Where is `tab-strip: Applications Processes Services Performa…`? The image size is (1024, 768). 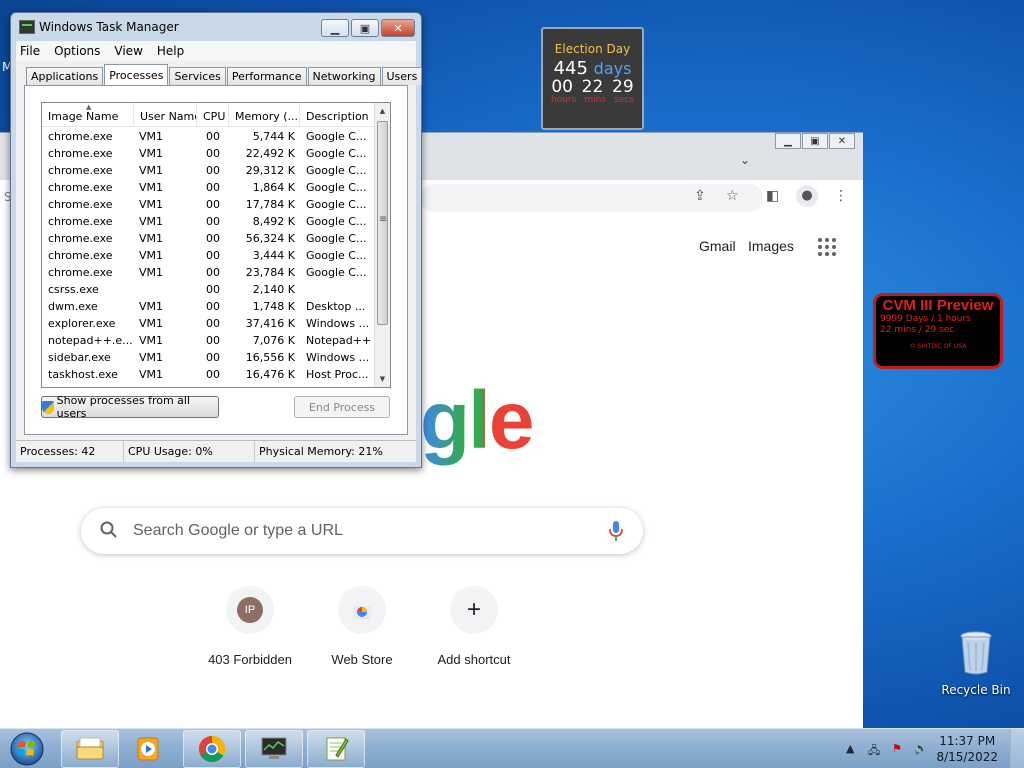
tab-strip: Applications Processes Services Performa… is located at coordinates (224, 74).